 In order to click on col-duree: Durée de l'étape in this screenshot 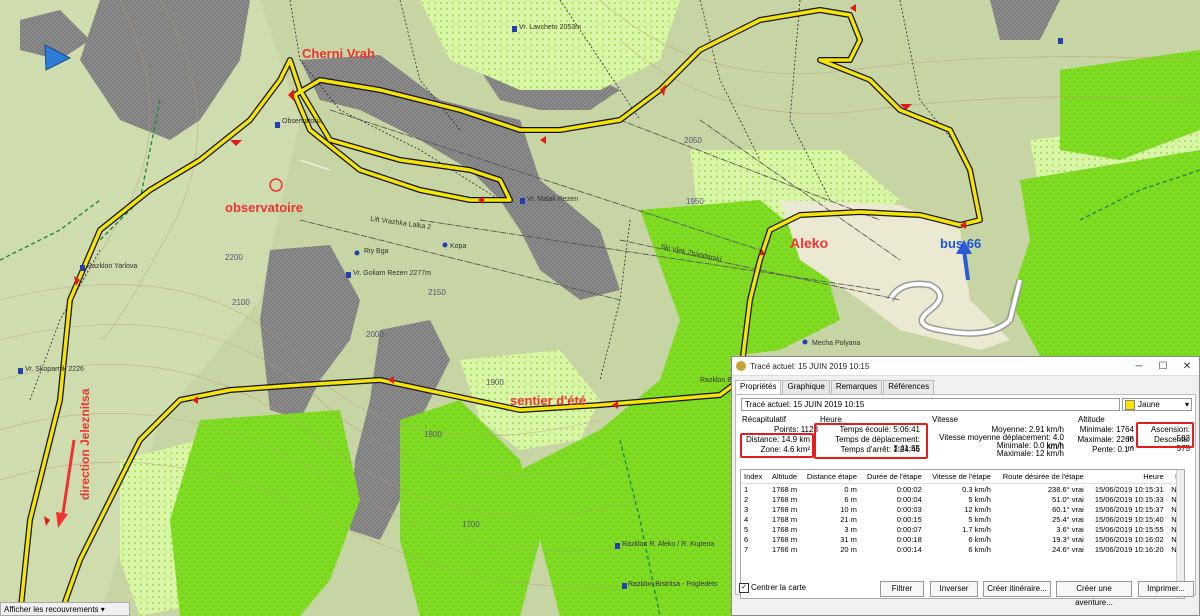, I will do `click(892, 477)`.